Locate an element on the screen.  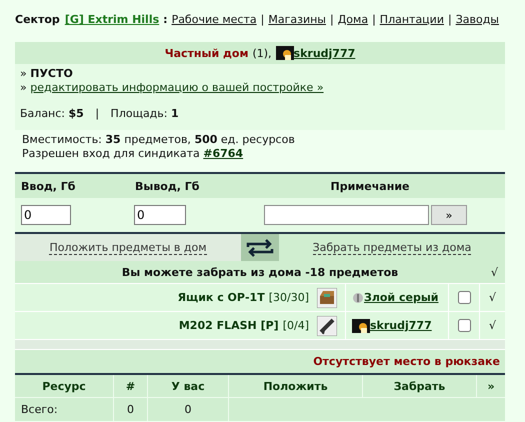
item-name: M202 FLASH [P] is located at coordinates (228, 325).